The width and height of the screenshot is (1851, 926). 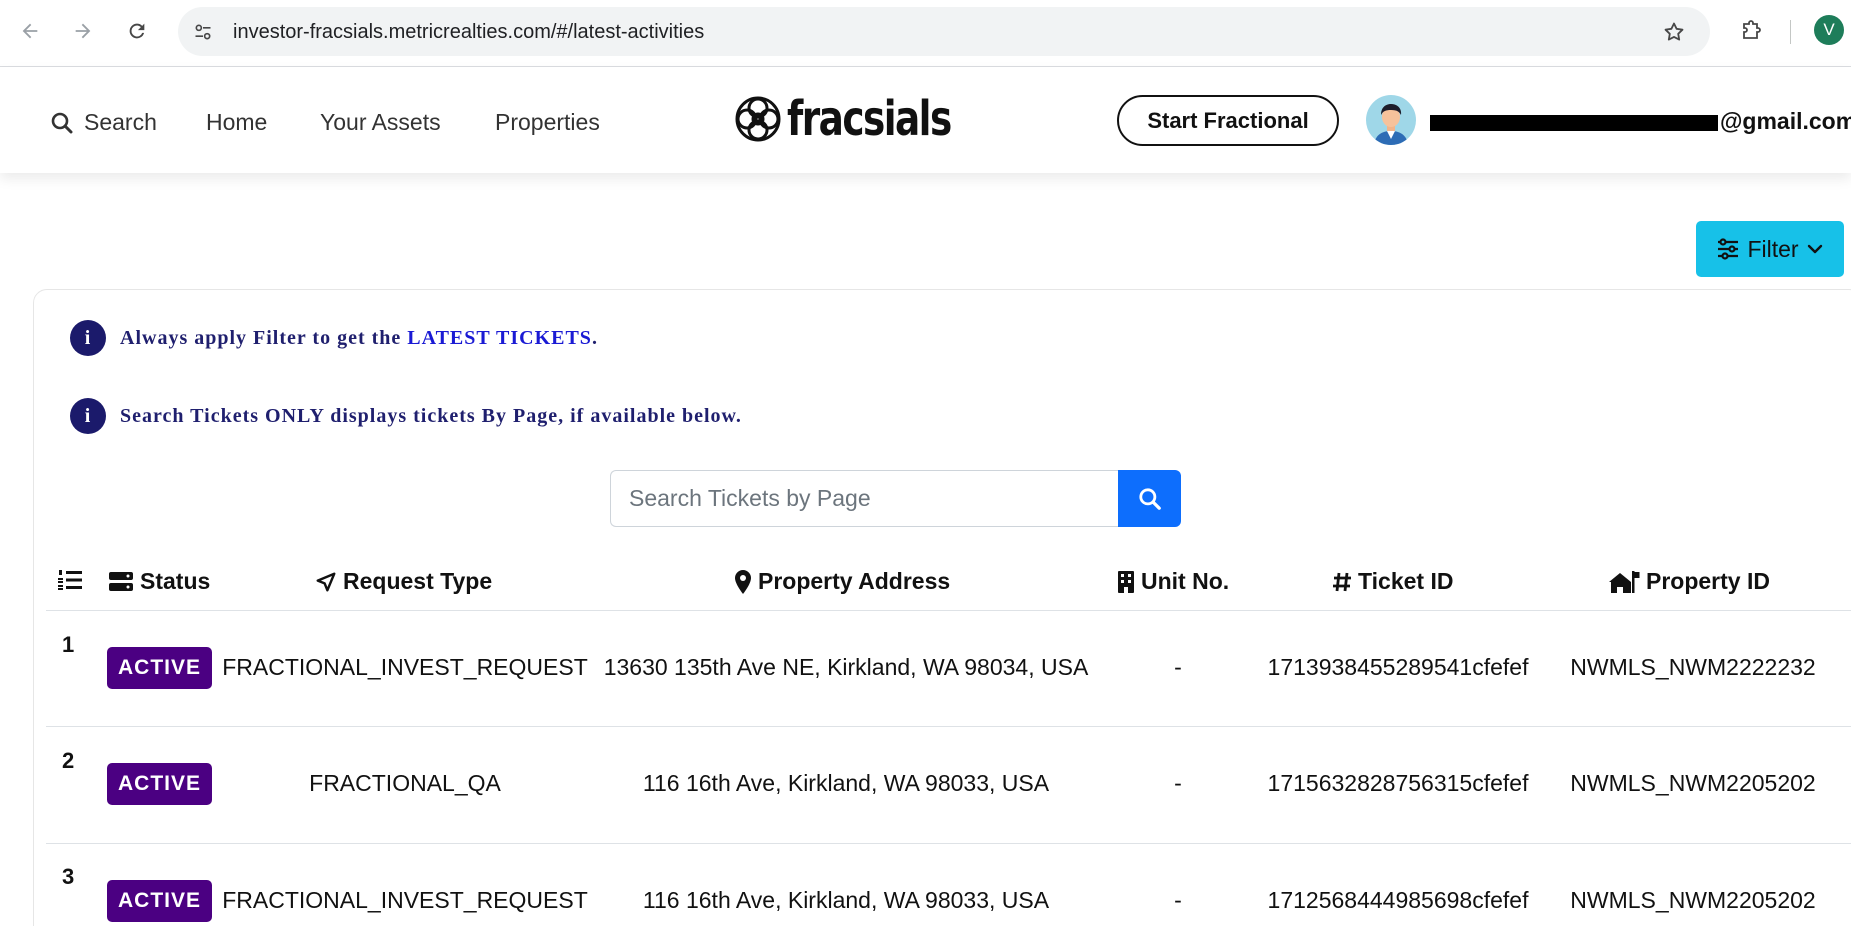 What do you see at coordinates (594, 337) in the screenshot?
I see `notice-filter-suffix: .` at bounding box center [594, 337].